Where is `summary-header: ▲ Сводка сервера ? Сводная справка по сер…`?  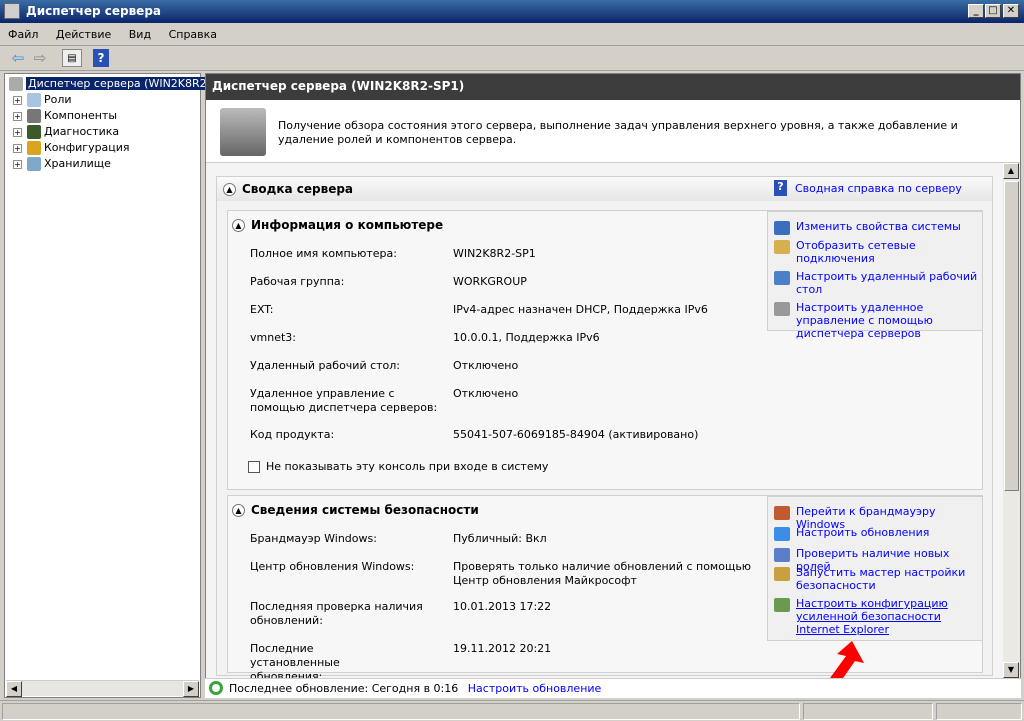 summary-header: ▲ Сводка сервера ? Сводная справка по сер… is located at coordinates (604, 189).